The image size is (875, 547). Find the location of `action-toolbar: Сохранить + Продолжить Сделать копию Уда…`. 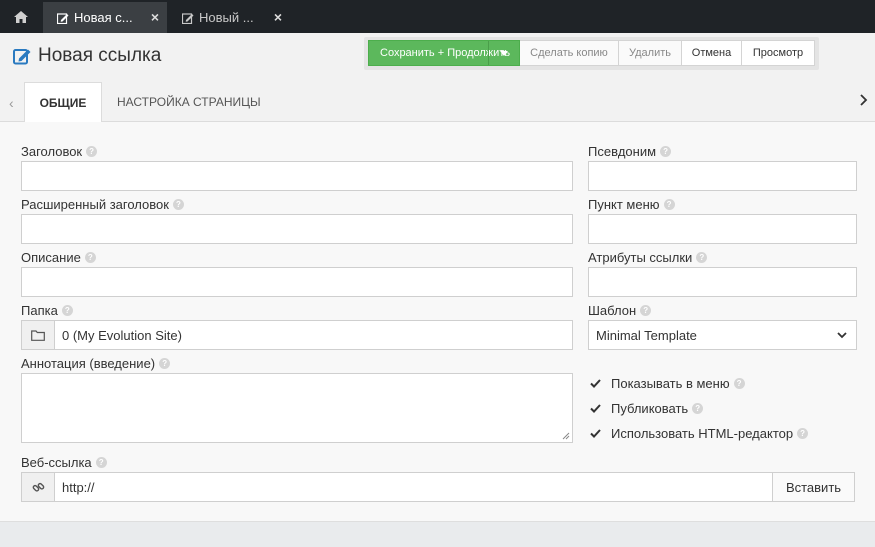

action-toolbar: Сохранить + Продолжить Сделать копию Уда… is located at coordinates (591, 53).